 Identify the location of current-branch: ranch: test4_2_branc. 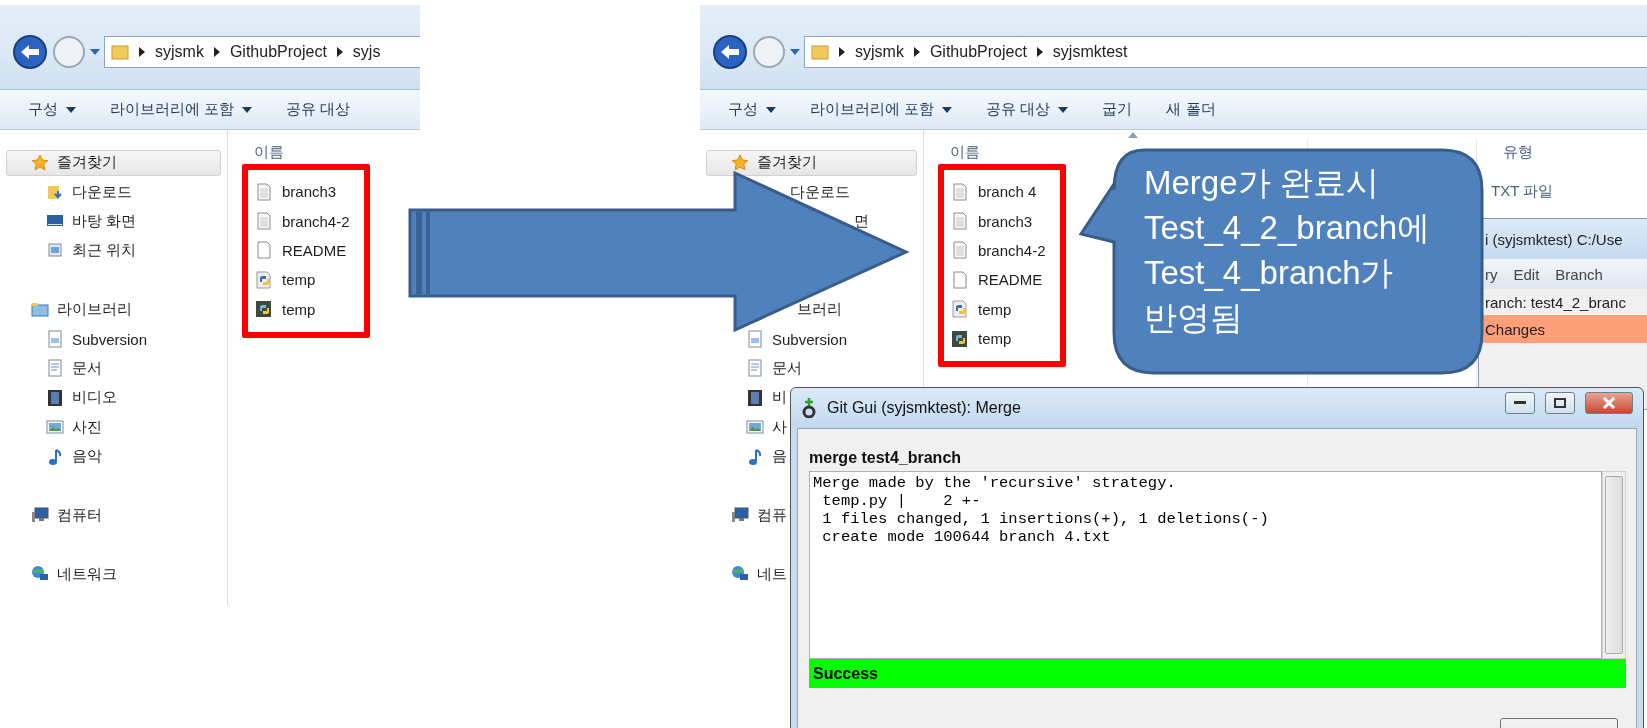
(1555, 302).